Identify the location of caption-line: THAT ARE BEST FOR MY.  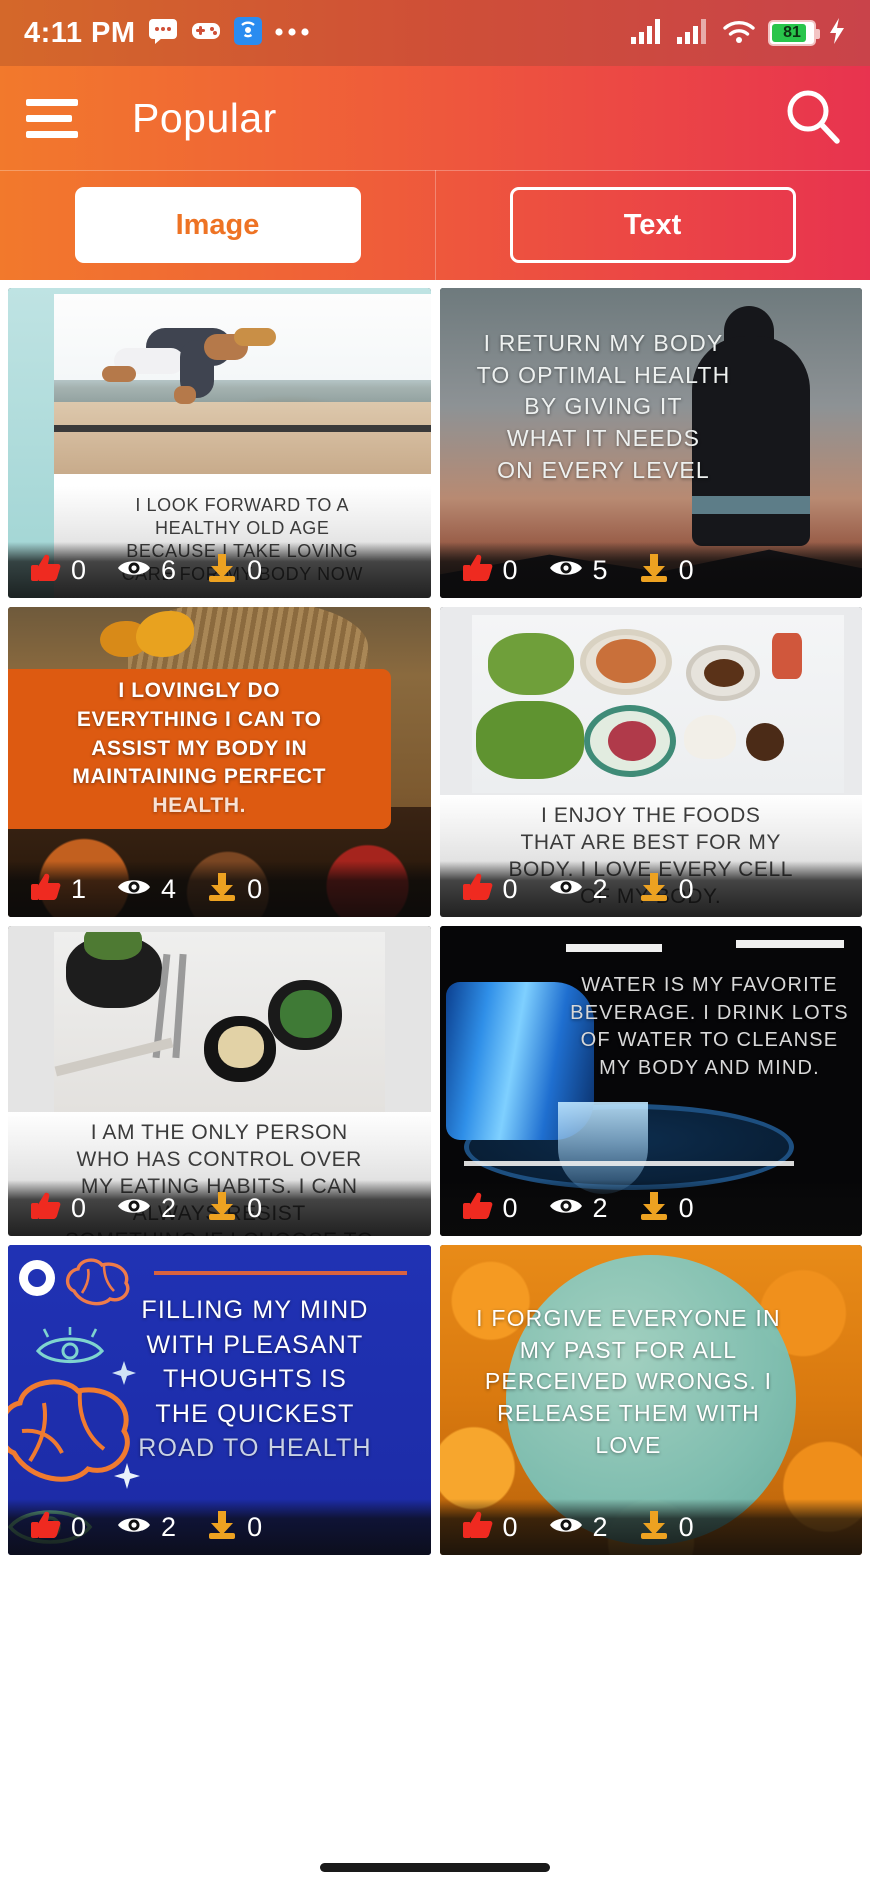
(651, 842).